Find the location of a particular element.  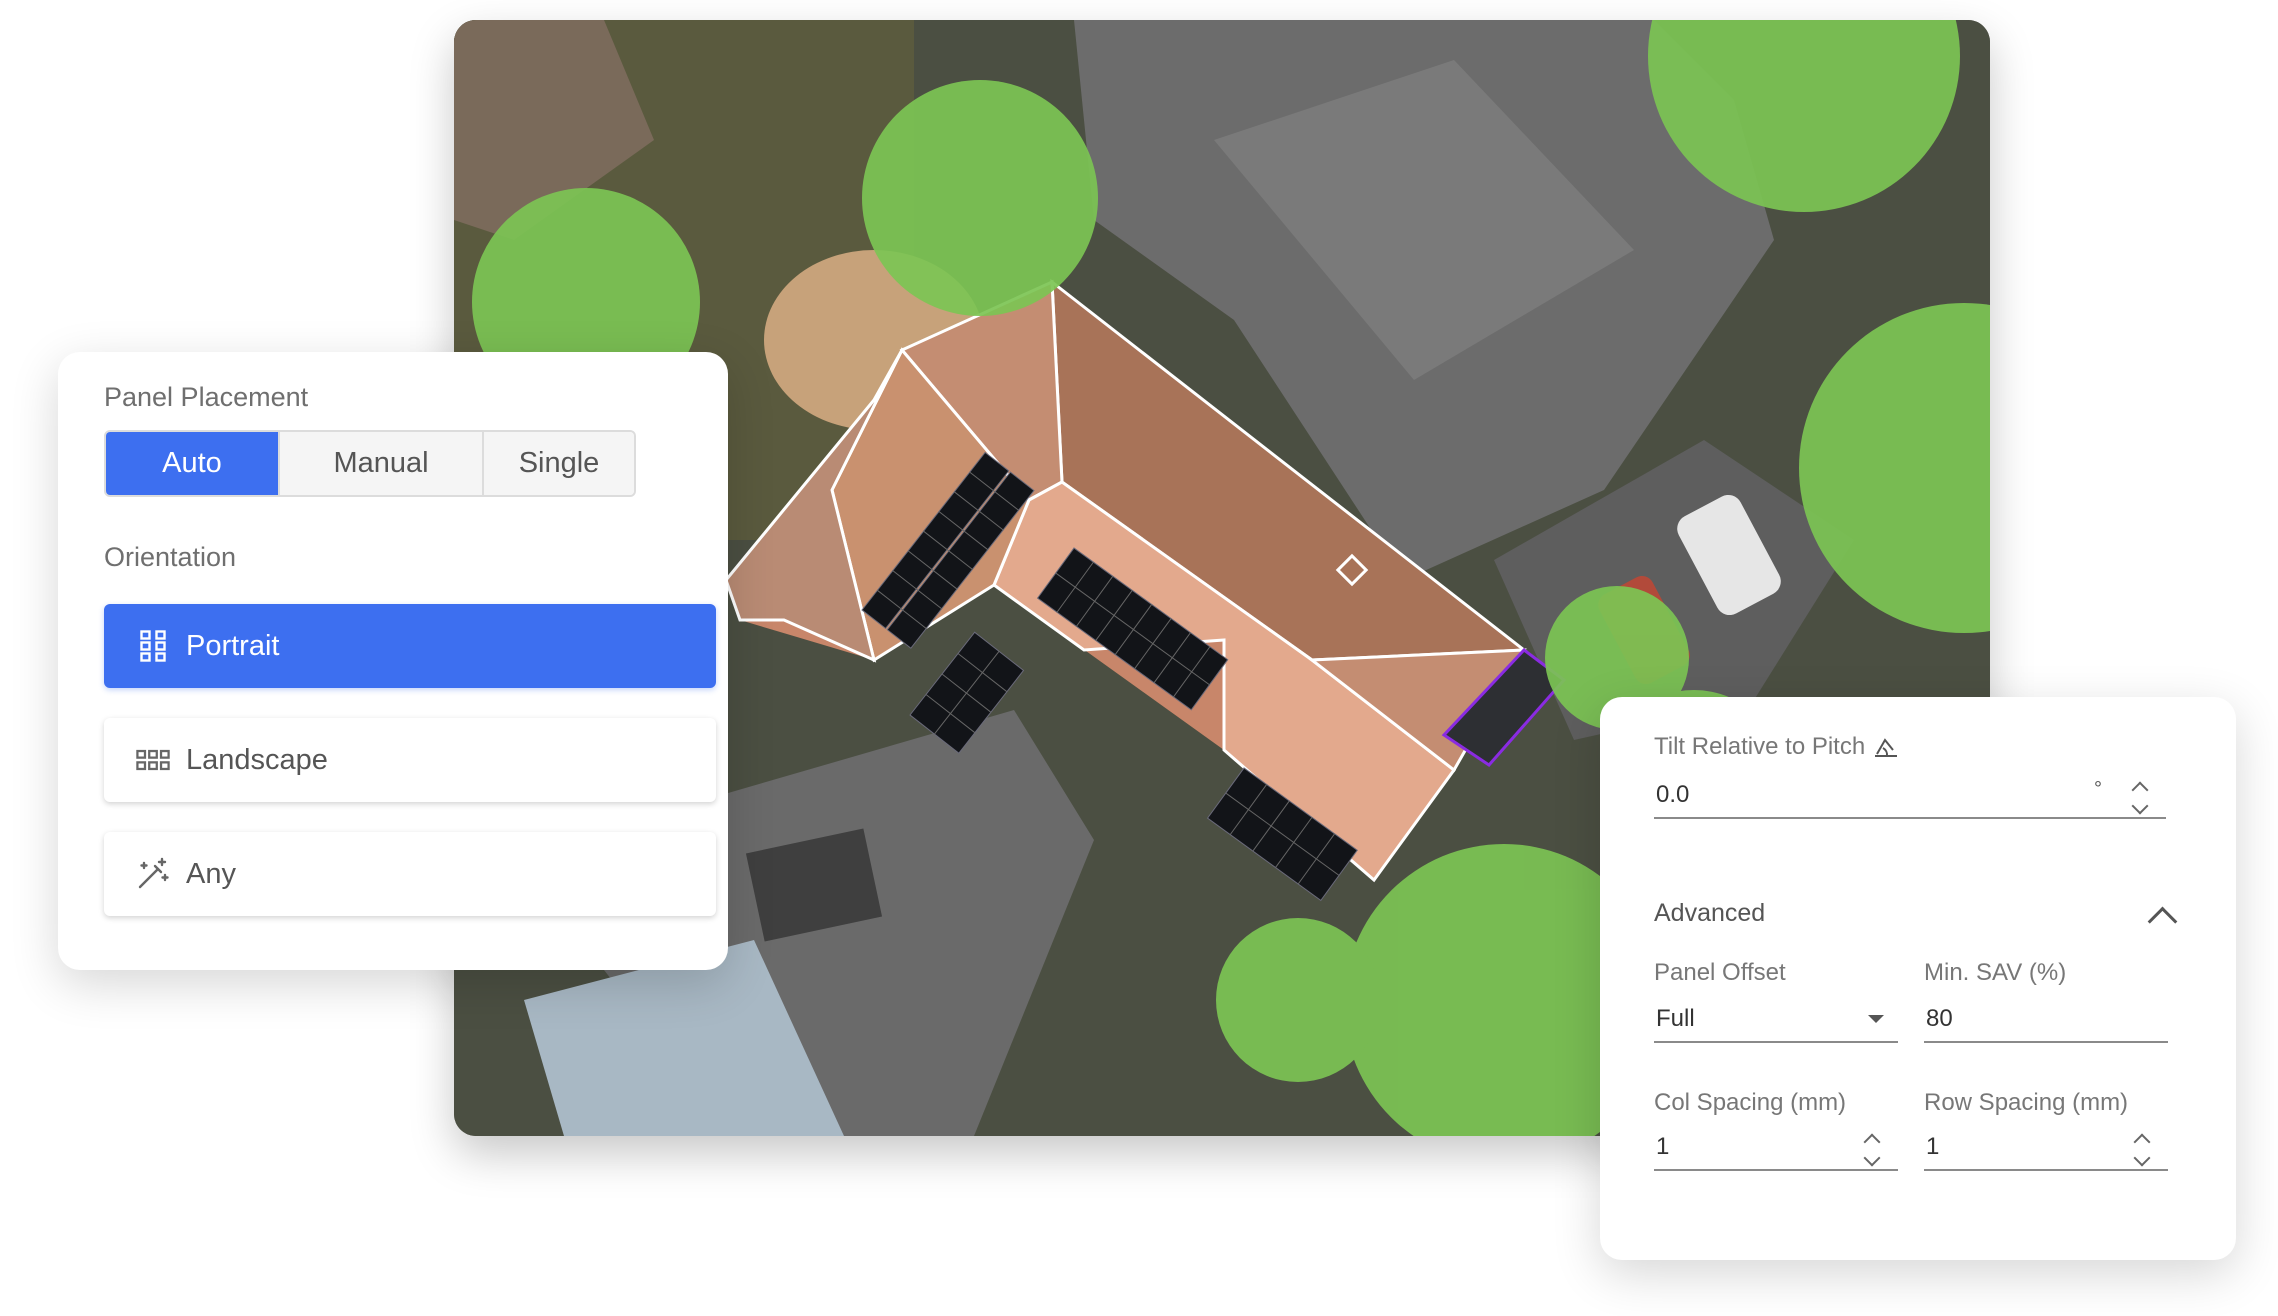

panel-offset-label: Panel Offset is located at coordinates (1720, 972).